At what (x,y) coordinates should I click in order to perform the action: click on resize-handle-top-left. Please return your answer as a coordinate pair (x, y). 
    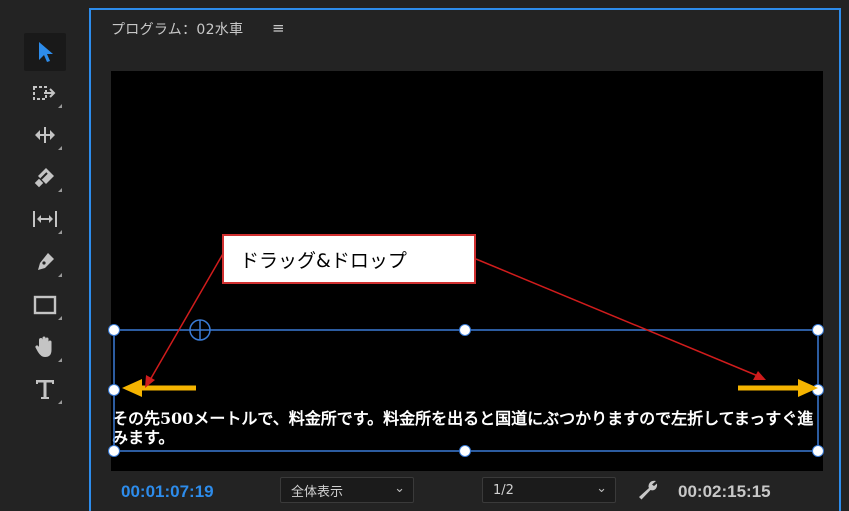
    Looking at the image, I should click on (114, 330).